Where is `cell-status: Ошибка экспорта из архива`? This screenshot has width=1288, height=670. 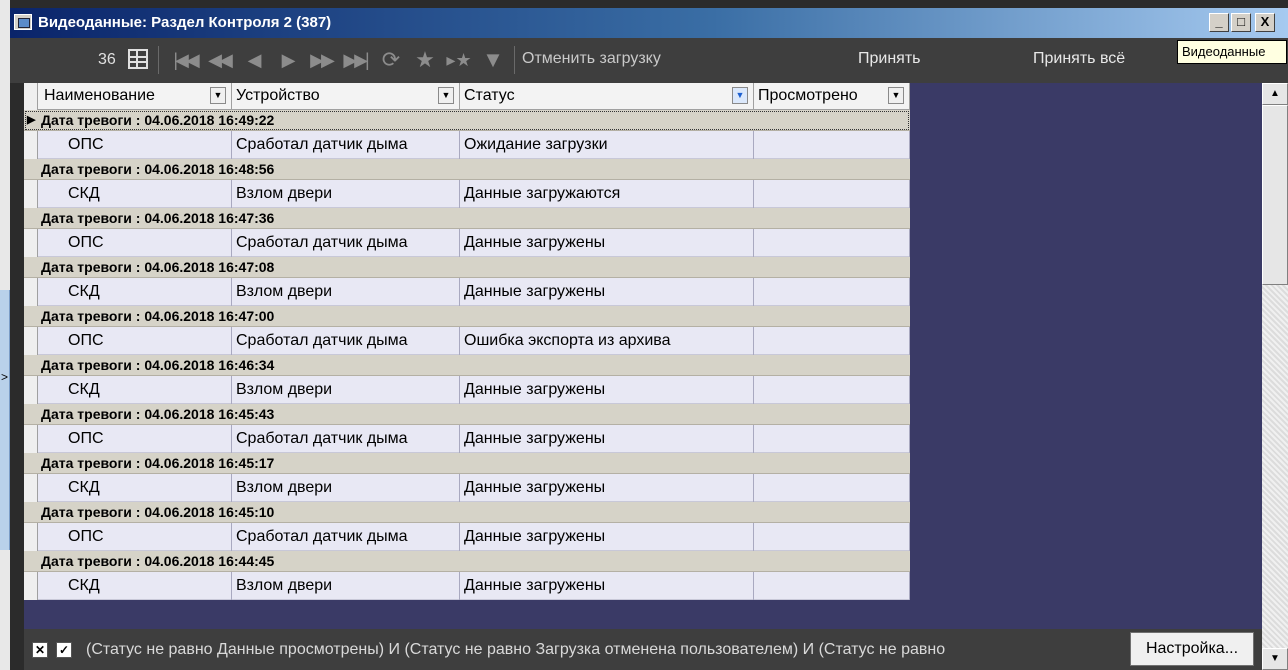
cell-status: Ошибка экспорта из архива is located at coordinates (607, 341).